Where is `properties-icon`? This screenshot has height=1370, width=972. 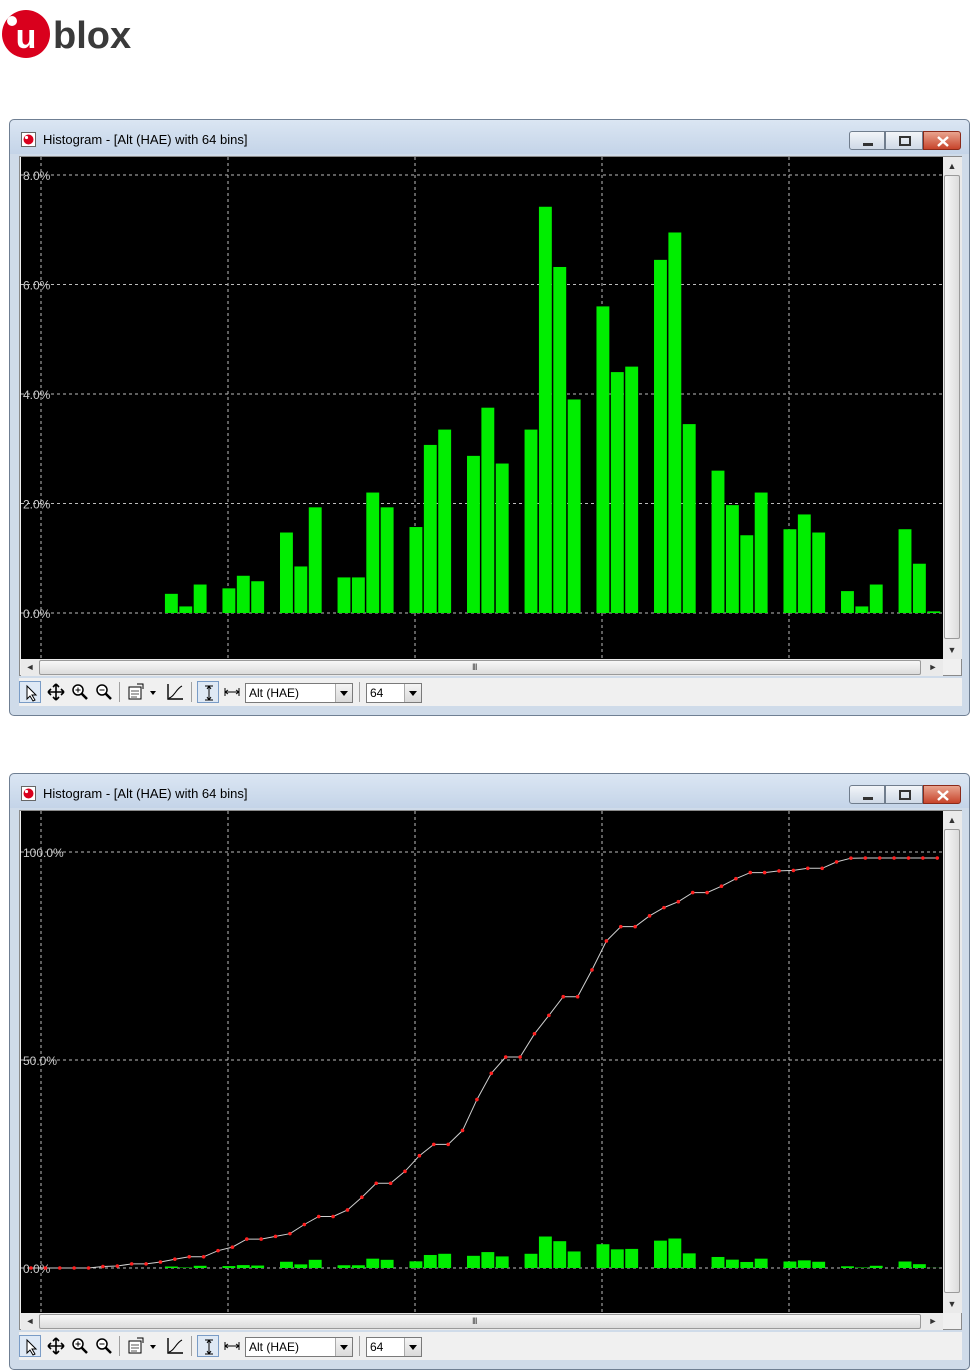
properties-icon is located at coordinates (136, 1345).